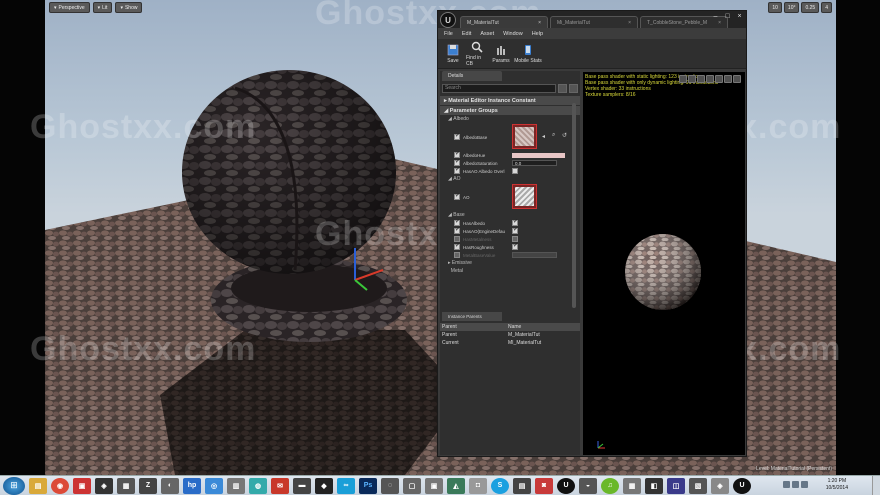 Image resolution: width=880 pixels, height=495 pixels. What do you see at coordinates (60, 485) in the screenshot?
I see `chrome-icon: ◉` at bounding box center [60, 485].